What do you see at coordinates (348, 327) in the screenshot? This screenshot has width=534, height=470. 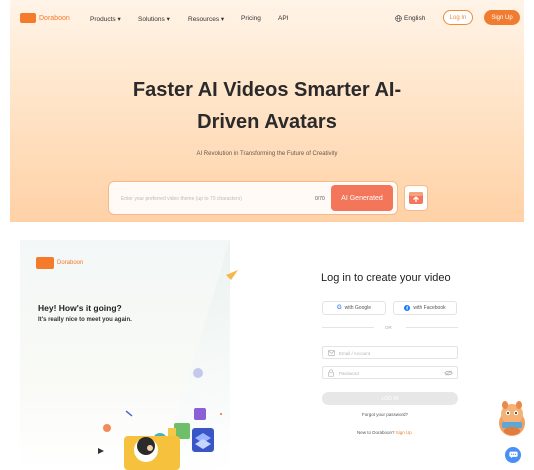 I see `divider-left` at bounding box center [348, 327].